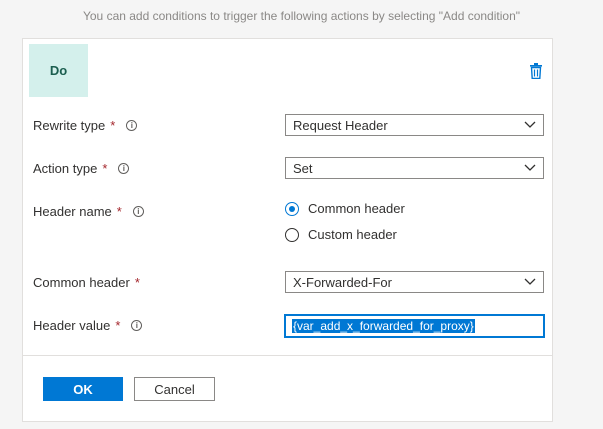  Describe the element at coordinates (414, 168) in the screenshot. I see `action-type-dropdown: Set` at that location.